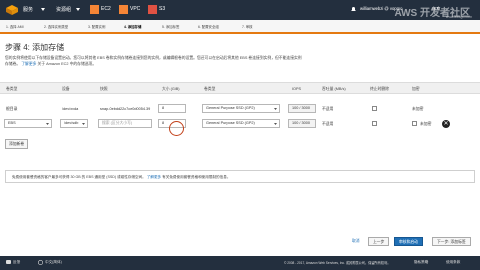 The width and height of the screenshot is (480, 270). What do you see at coordinates (170, 26) in the screenshot?
I see `step-add-tags: 5. 添加标签` at bounding box center [170, 26].